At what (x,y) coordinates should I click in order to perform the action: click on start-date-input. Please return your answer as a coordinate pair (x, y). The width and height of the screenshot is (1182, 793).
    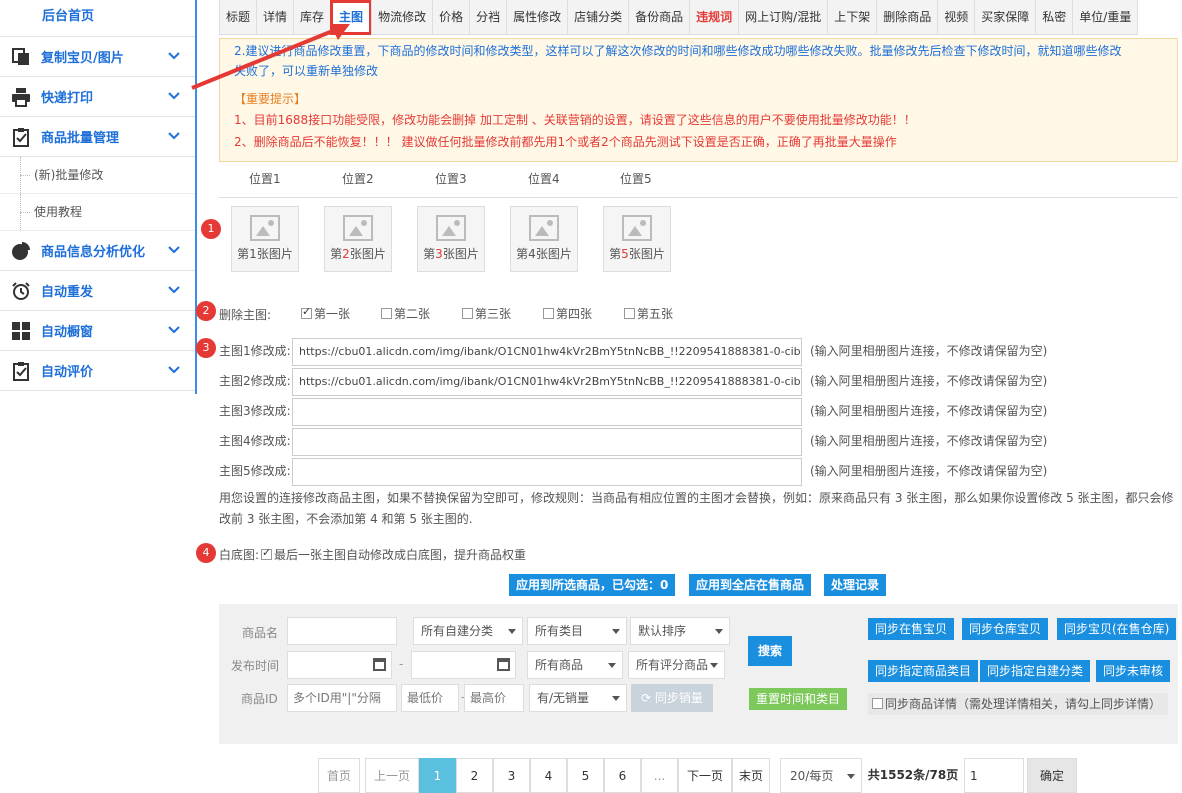
    Looking at the image, I should click on (339, 665).